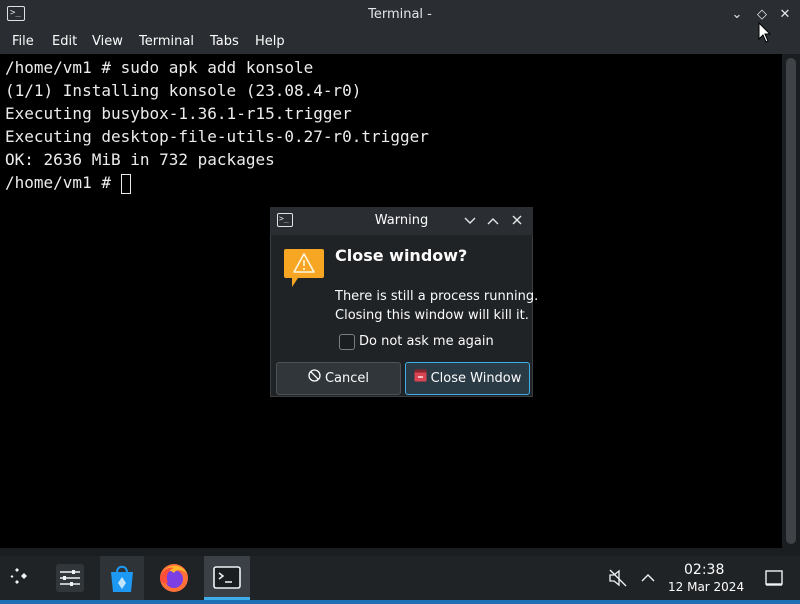 The height and width of the screenshot is (604, 800). Describe the element at coordinates (166, 42) in the screenshot. I see `menu-terminal: Terminal` at that location.